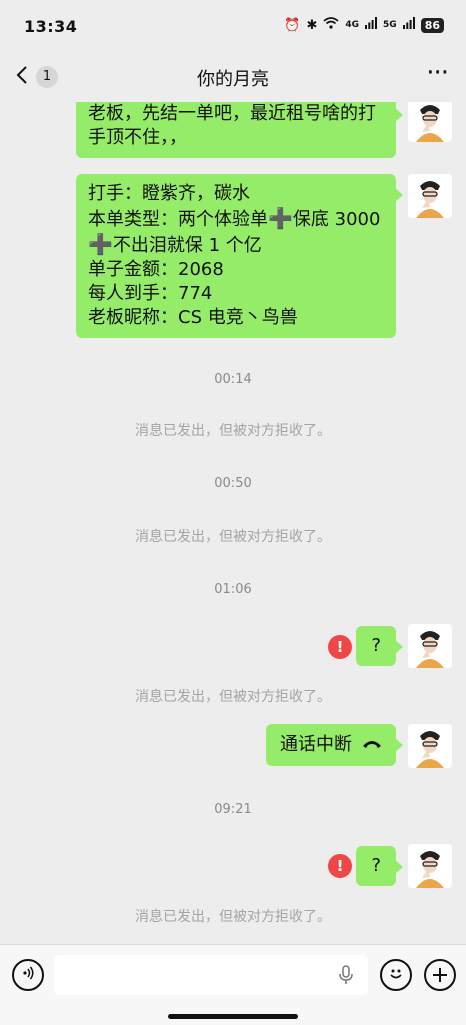 The width and height of the screenshot is (466, 1025). I want to click on status-icons: ⏰ ✱ 4G 5G 86, so click(364, 25).